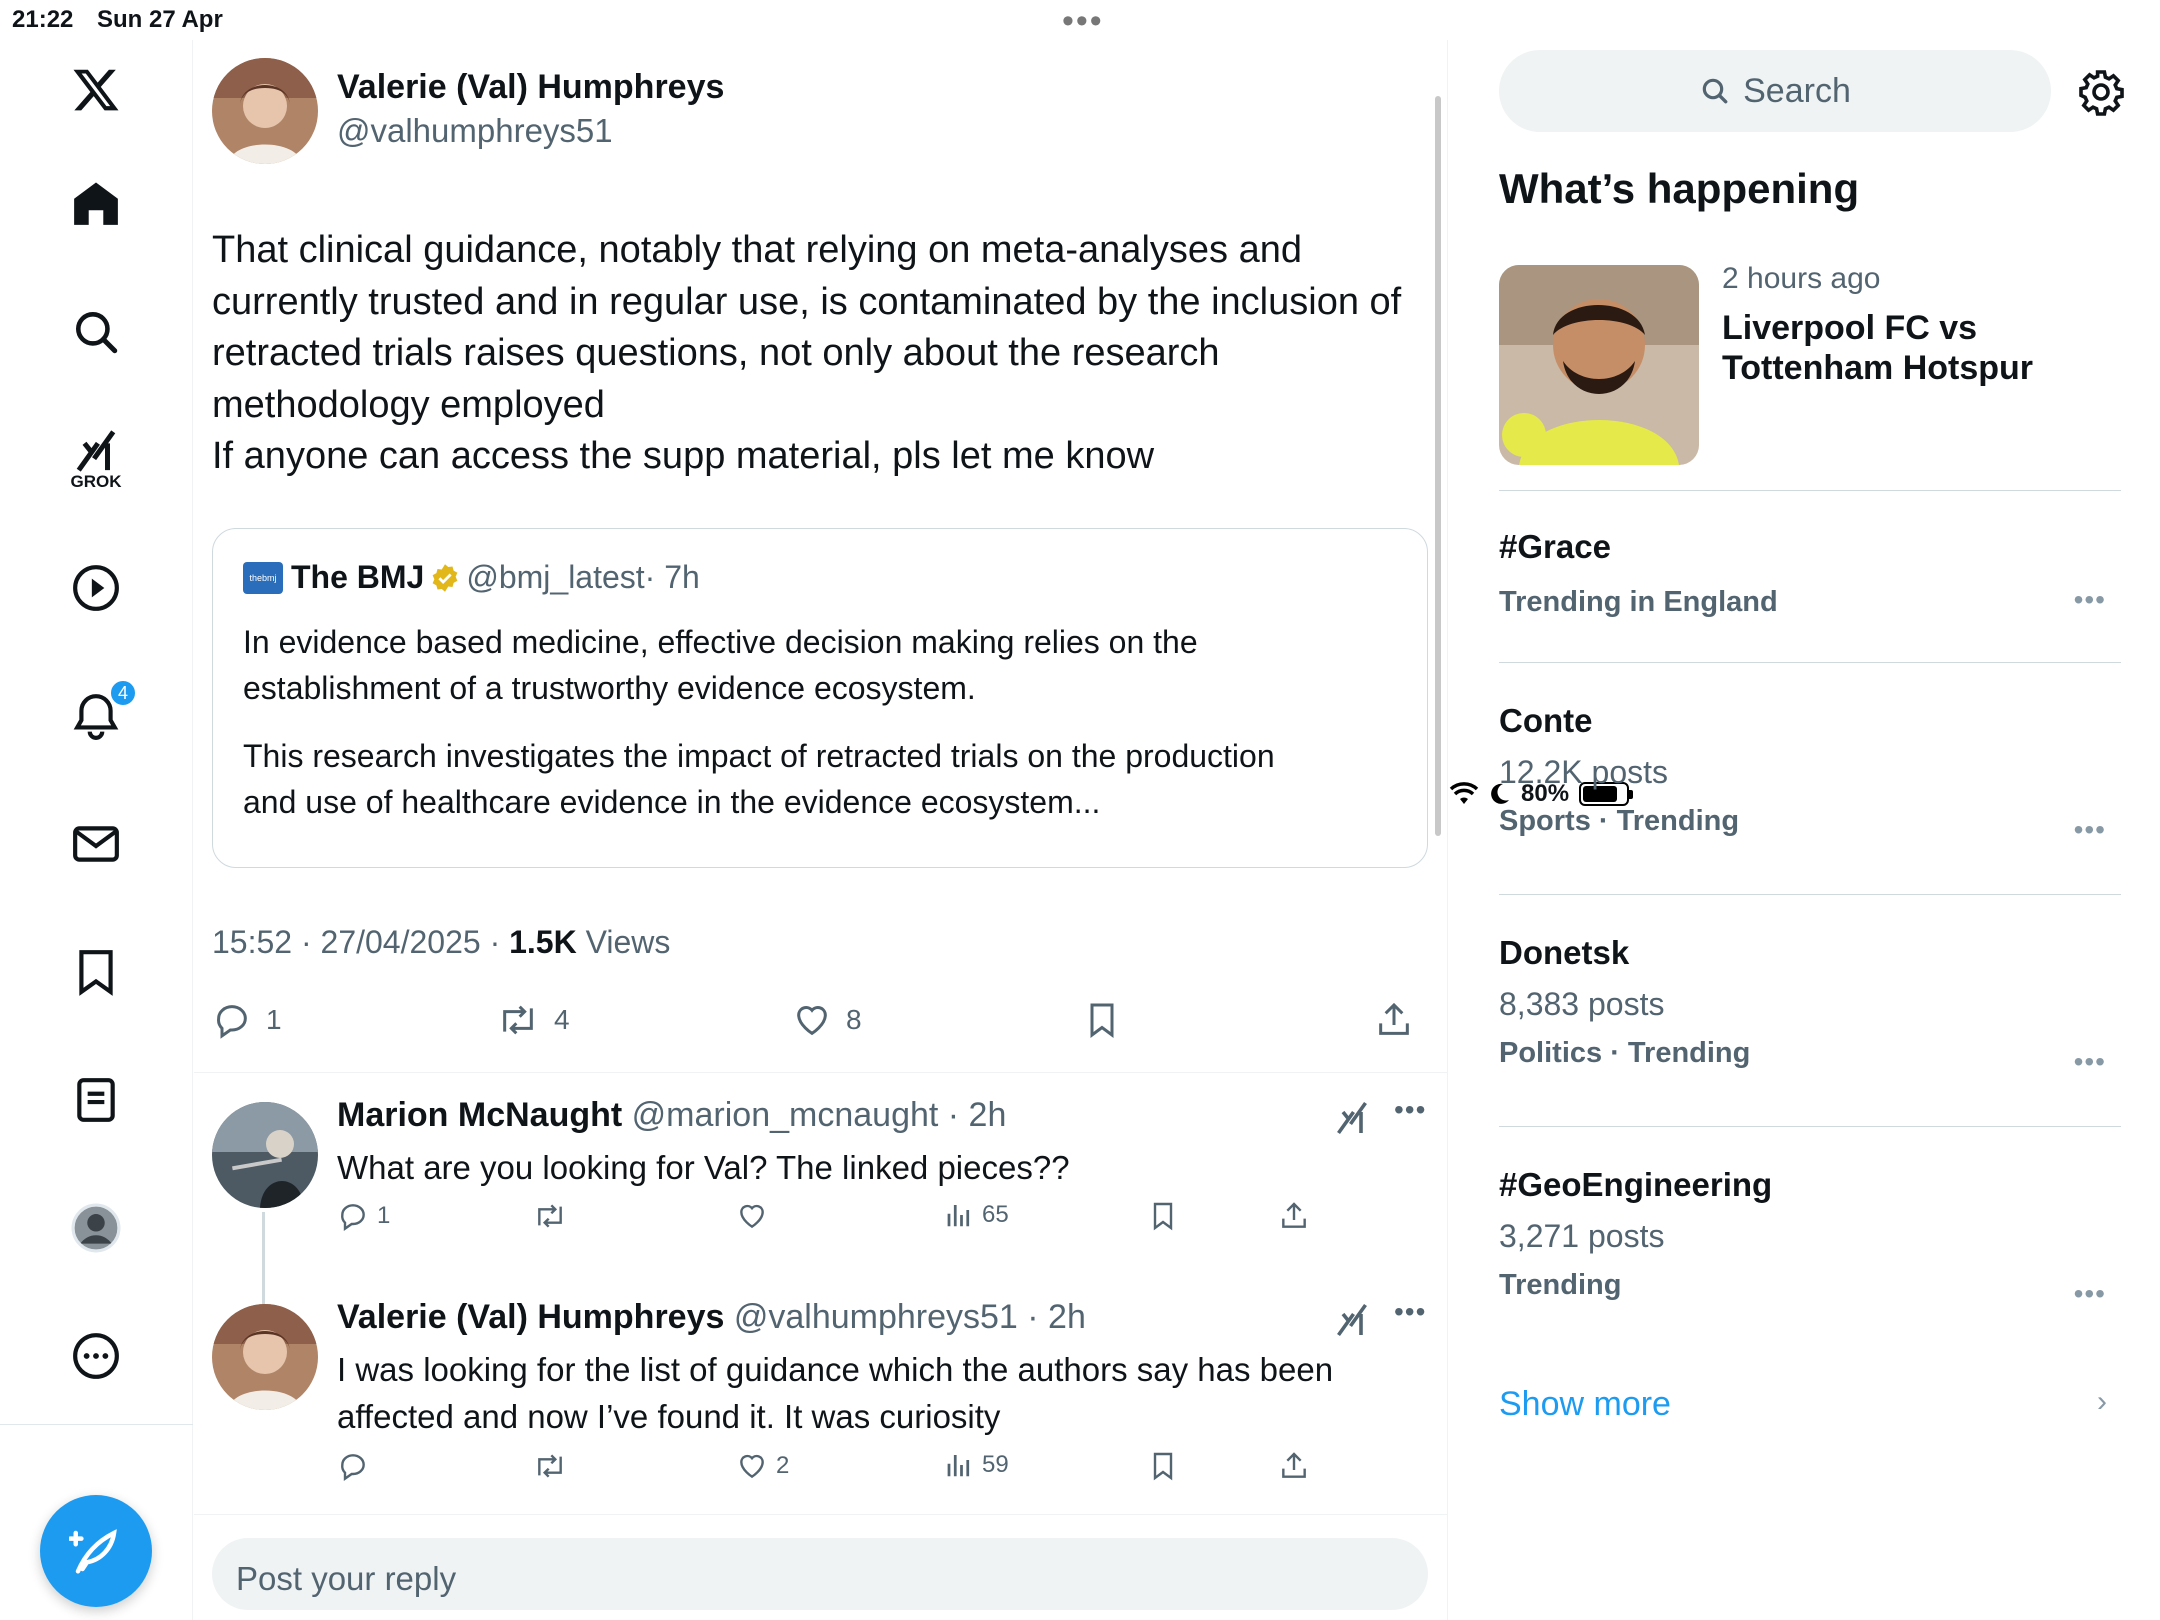 This screenshot has width=2160, height=1620. Describe the element at coordinates (1546, 720) in the screenshot. I see `trend-name: Conte` at that location.